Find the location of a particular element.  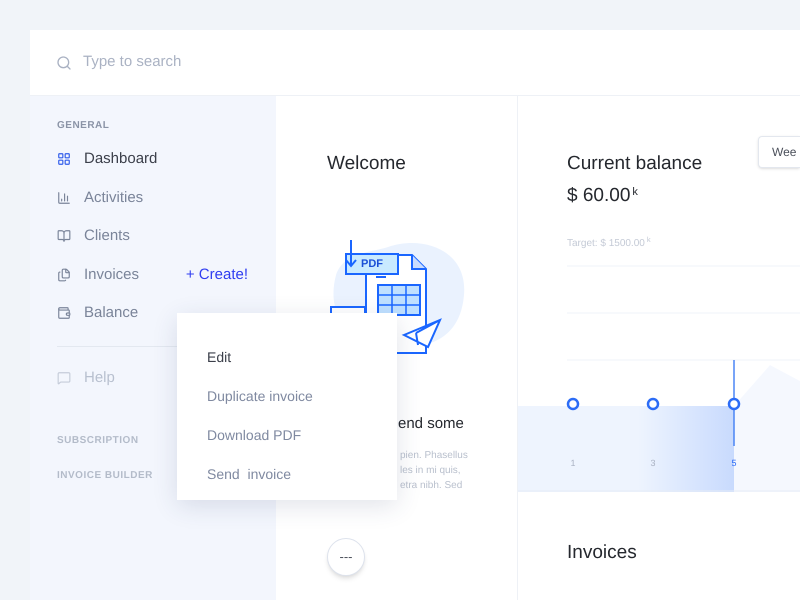

welcome-title: Welcome is located at coordinates (366, 164).